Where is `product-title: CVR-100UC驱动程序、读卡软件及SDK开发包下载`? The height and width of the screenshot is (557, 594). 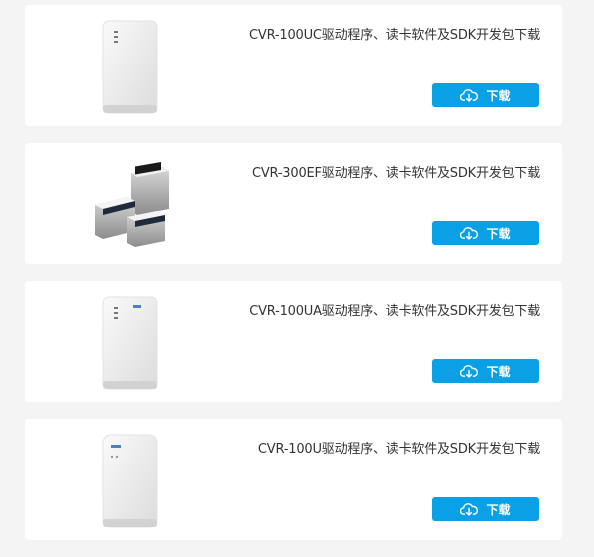
product-title: CVR-100UC驱动程序、读卡软件及SDK开发包下载 is located at coordinates (394, 35).